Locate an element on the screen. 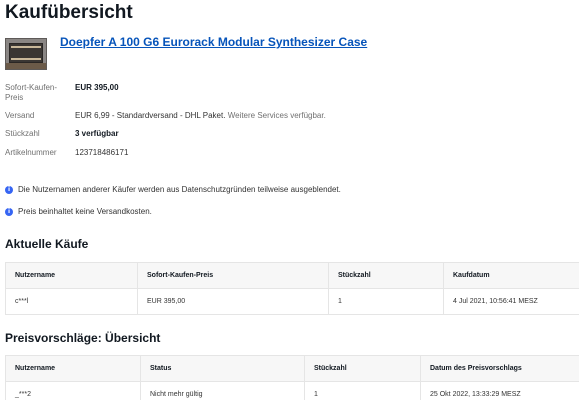 The width and height of the screenshot is (579, 400). cell-status: Nicht mehr gültig is located at coordinates (222, 390).